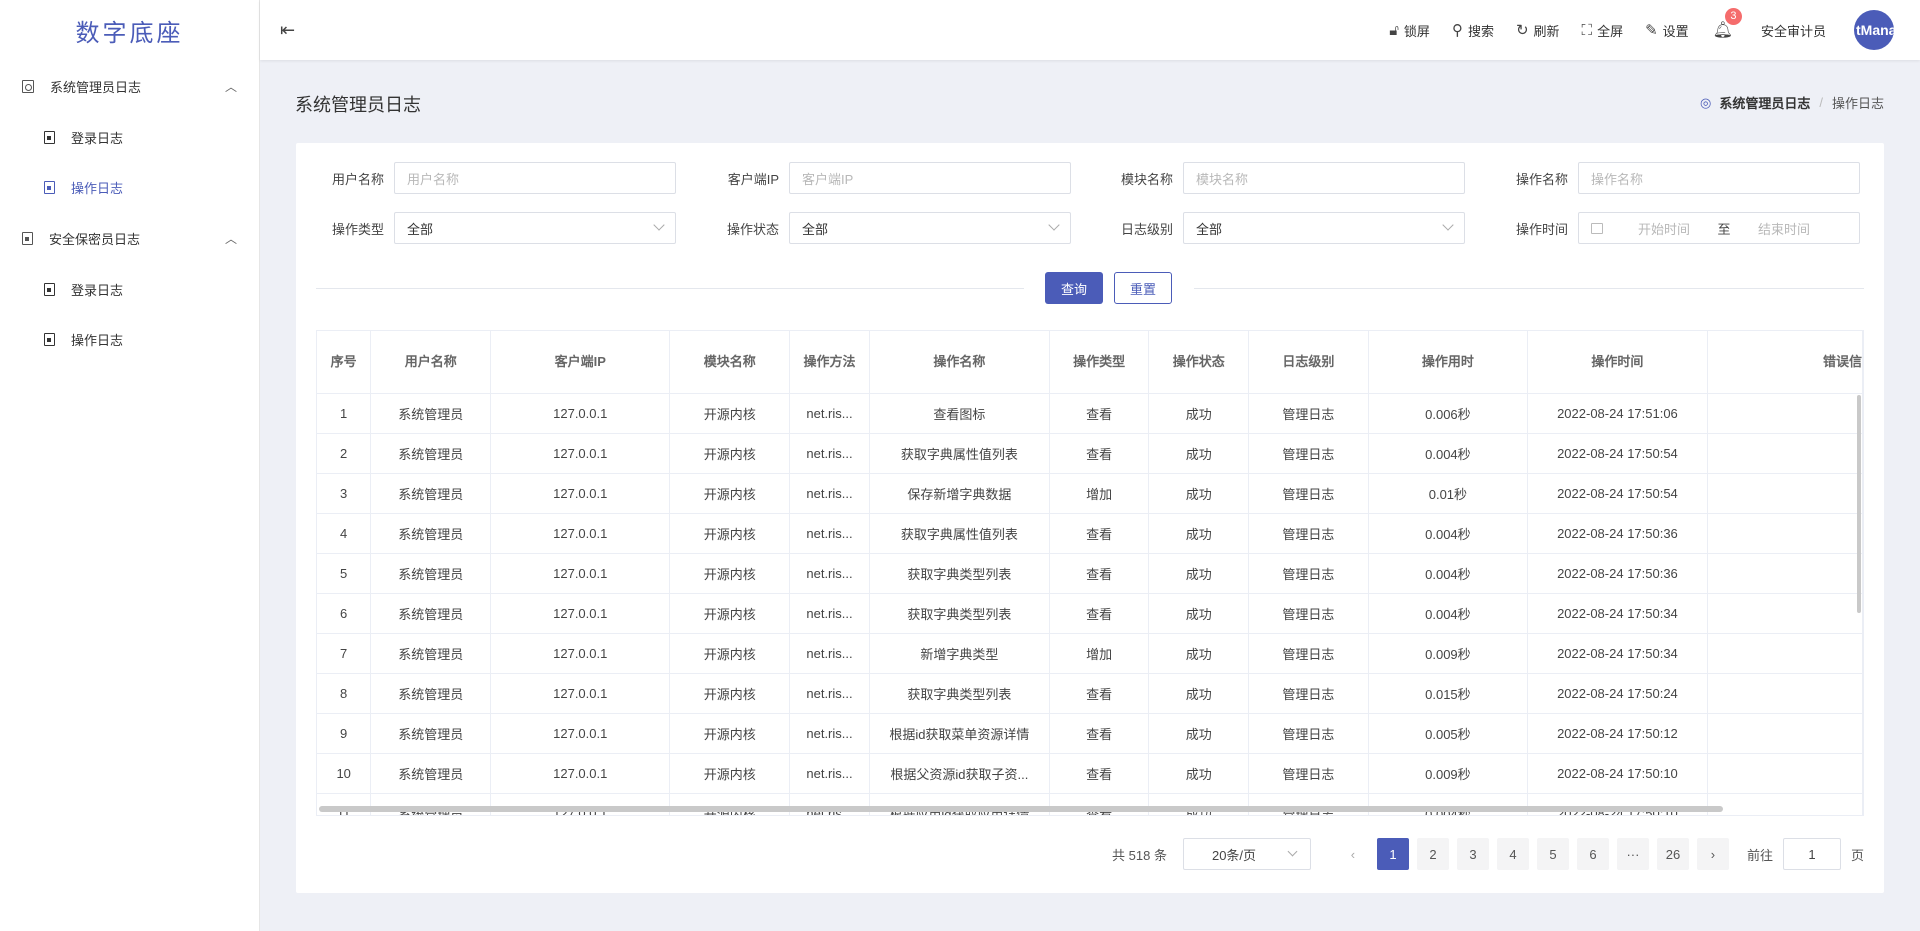  What do you see at coordinates (580, 362) in the screenshot?
I see `column-header: 客户端IP` at bounding box center [580, 362].